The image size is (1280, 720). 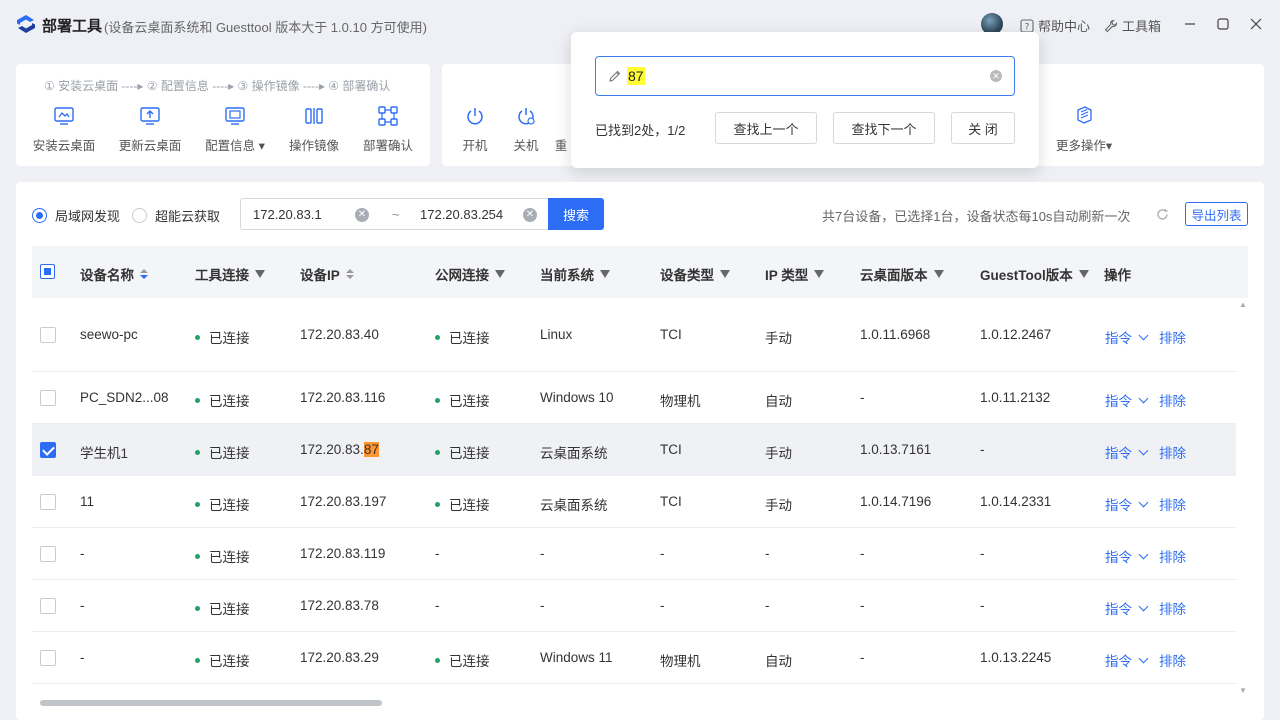 What do you see at coordinates (1064, 26) in the screenshot?
I see `help-center-label: 帮助中心` at bounding box center [1064, 26].